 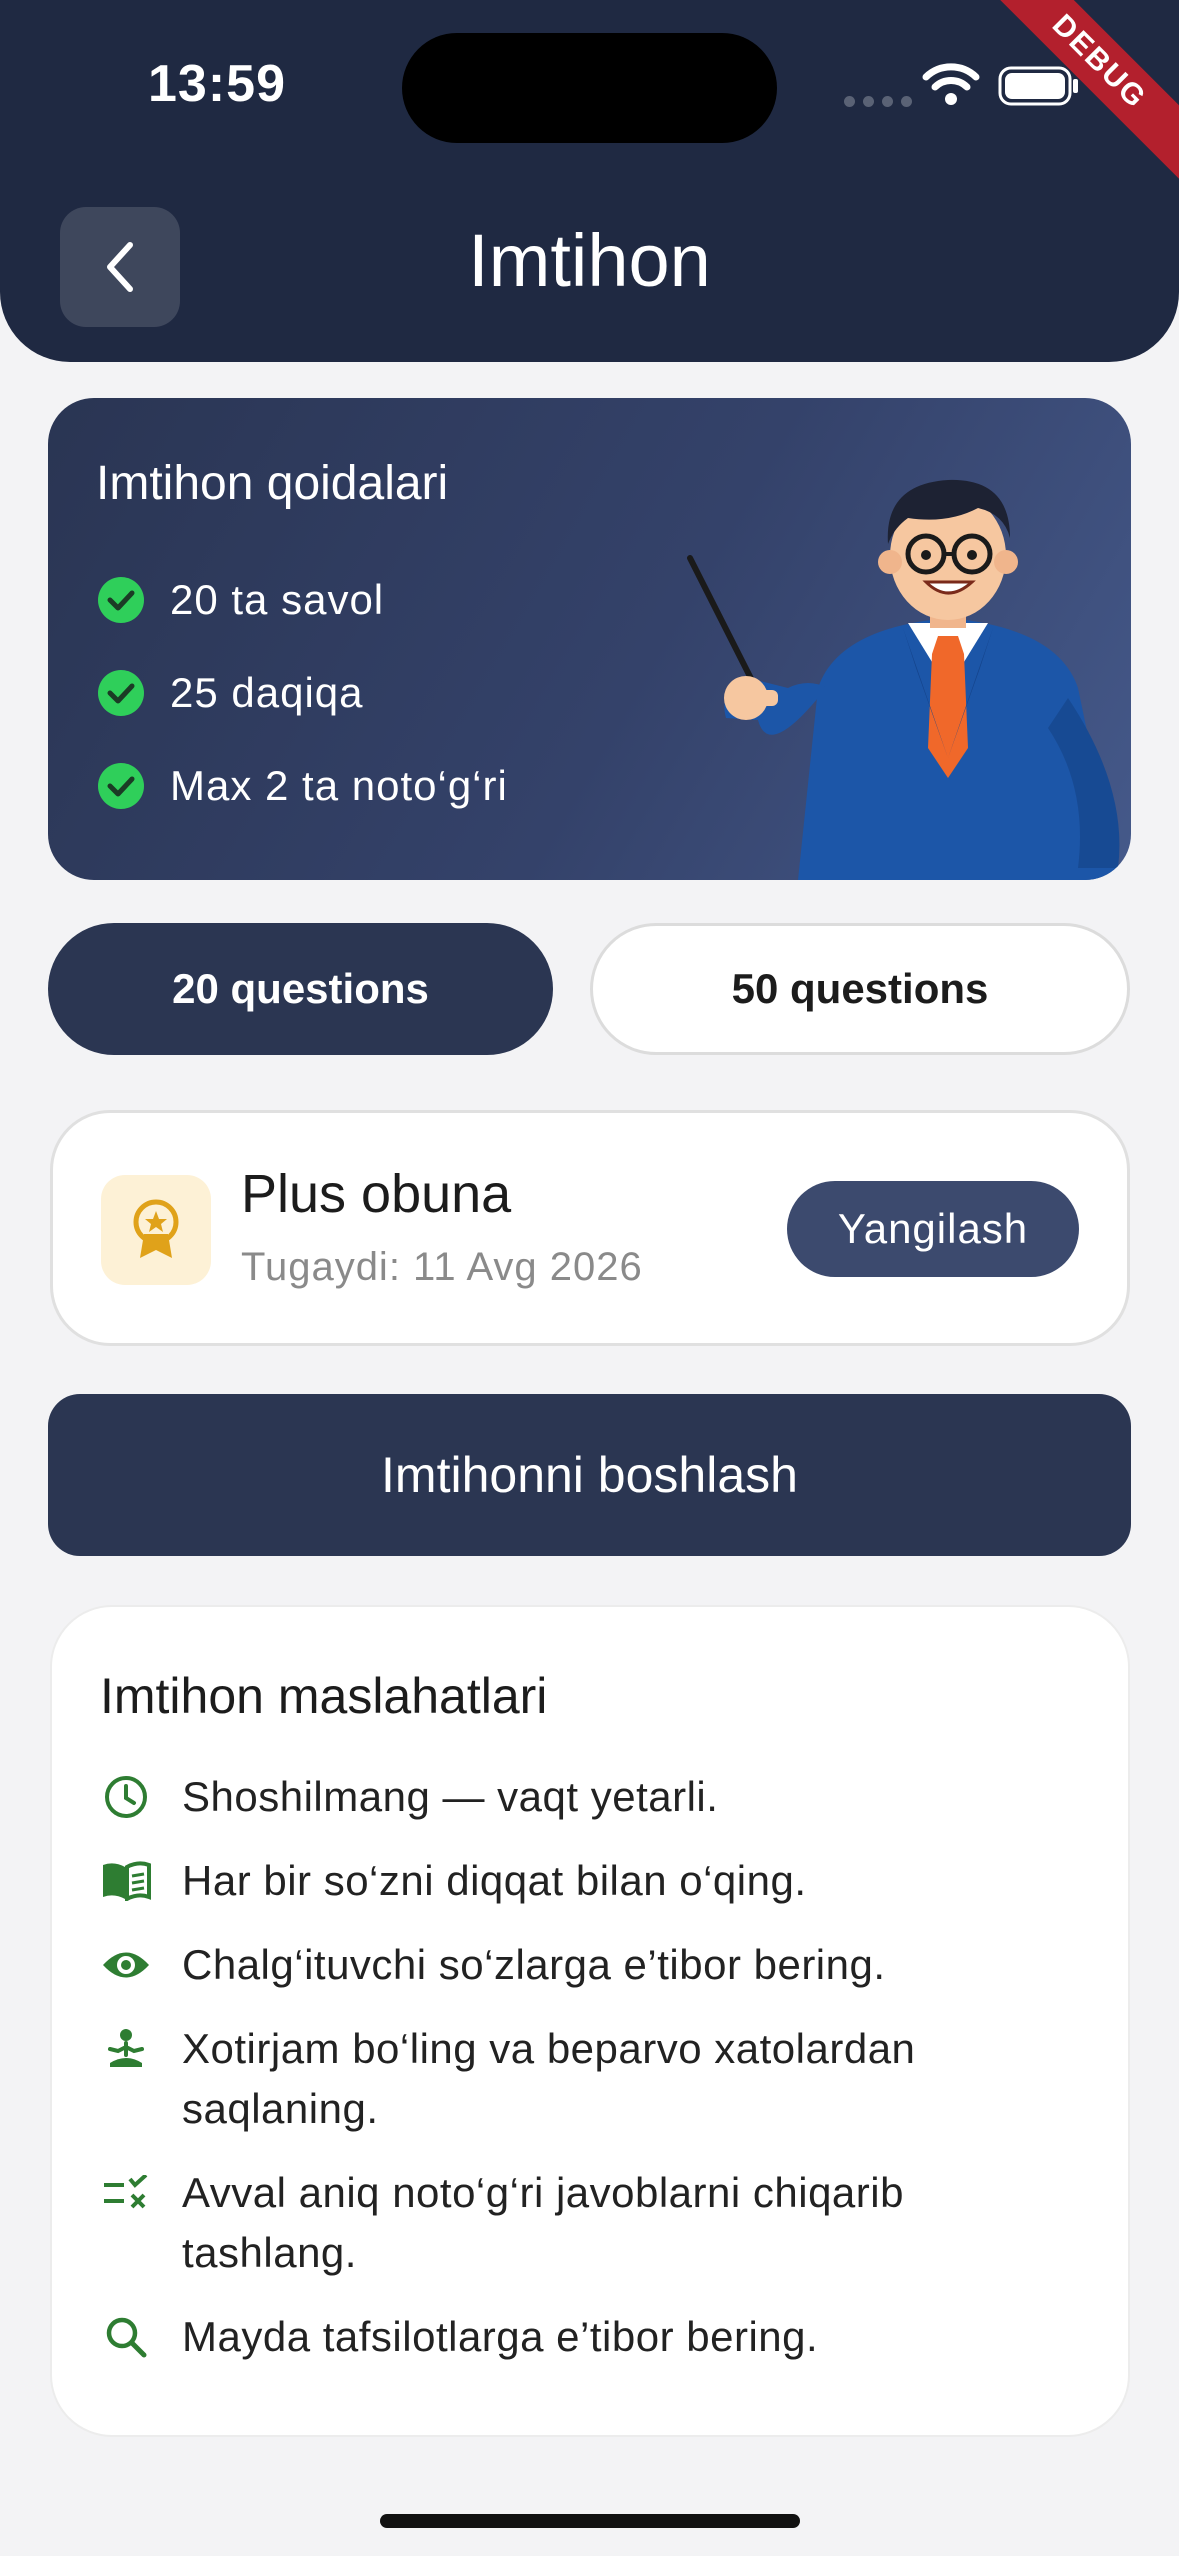 I want to click on status-time: 13:59, so click(x=217, y=84).